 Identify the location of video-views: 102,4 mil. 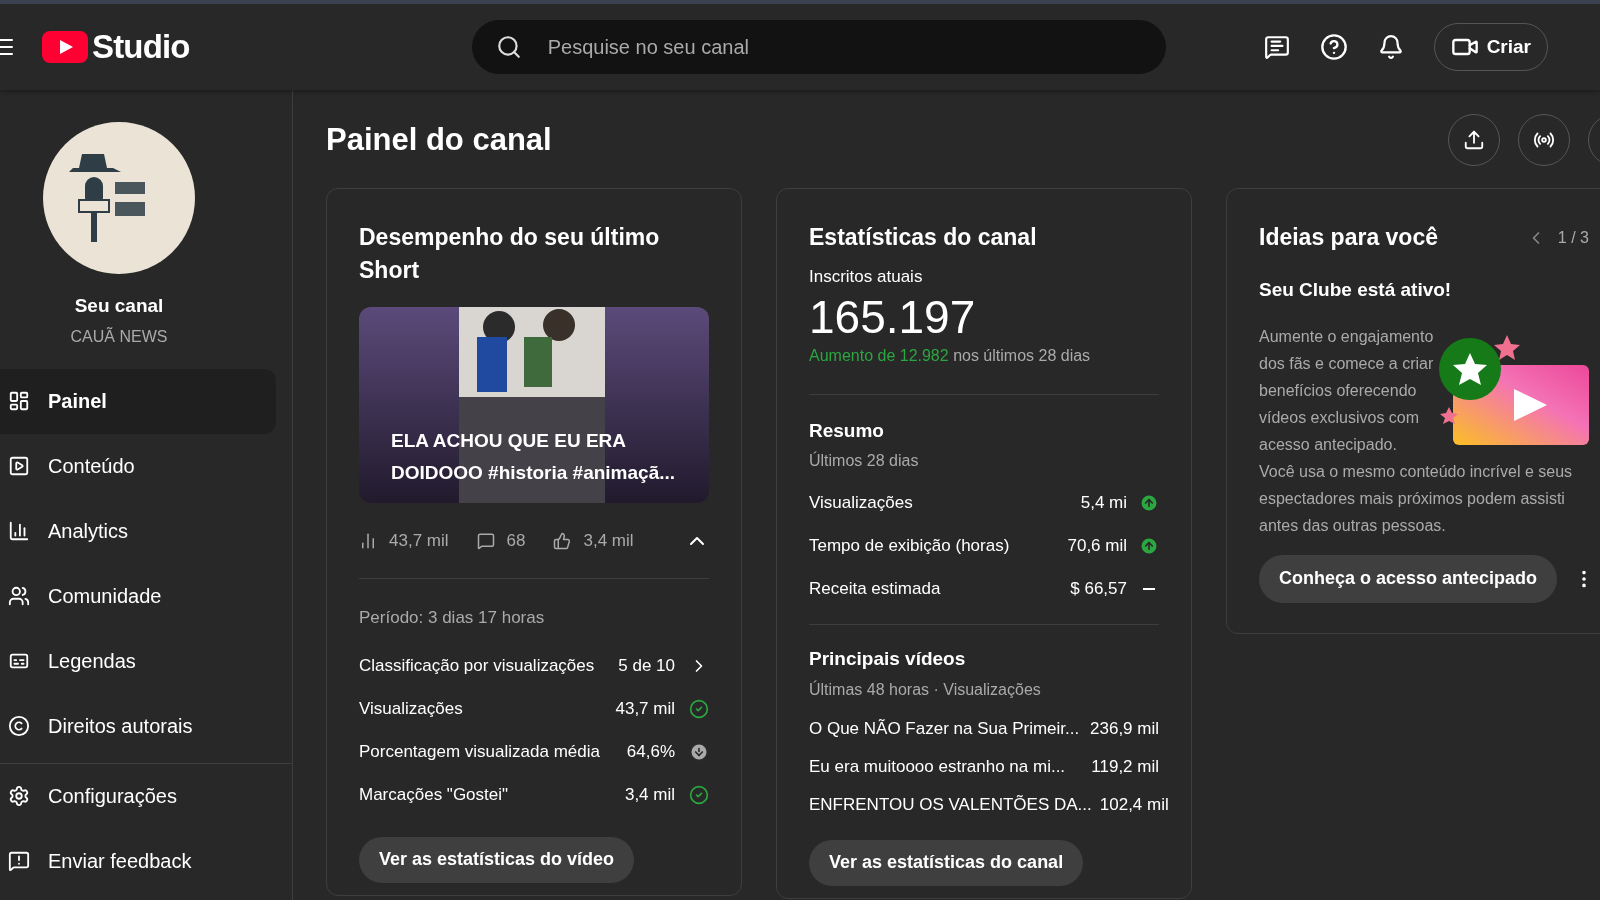
(1134, 804).